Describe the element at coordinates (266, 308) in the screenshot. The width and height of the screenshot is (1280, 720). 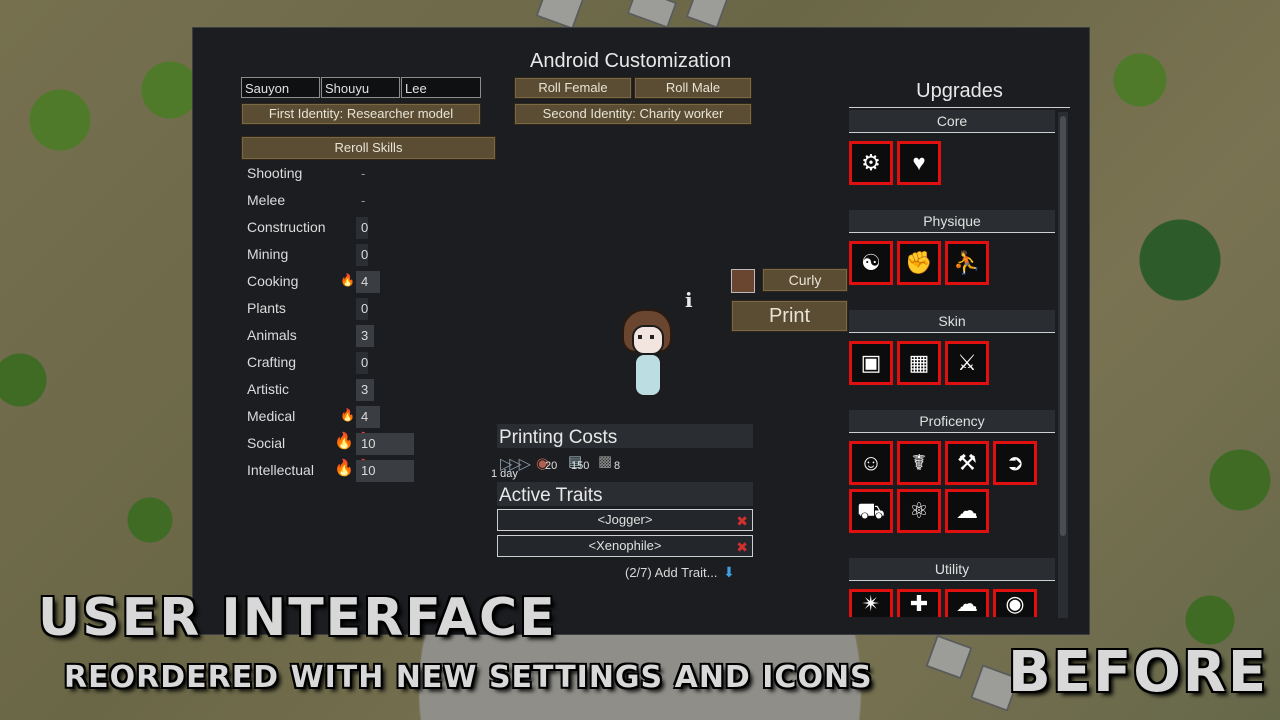
I see `skill-name-plants: Plants` at that location.